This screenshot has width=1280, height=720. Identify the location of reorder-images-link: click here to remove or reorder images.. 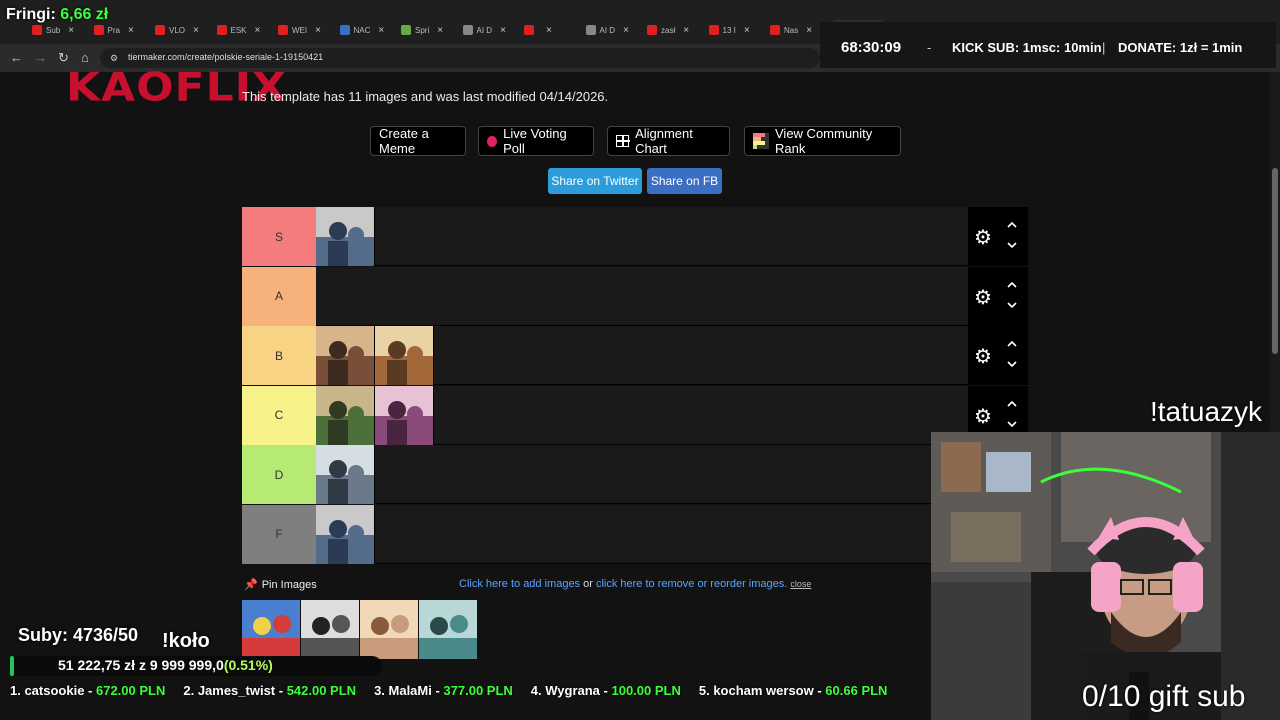
(691, 584).